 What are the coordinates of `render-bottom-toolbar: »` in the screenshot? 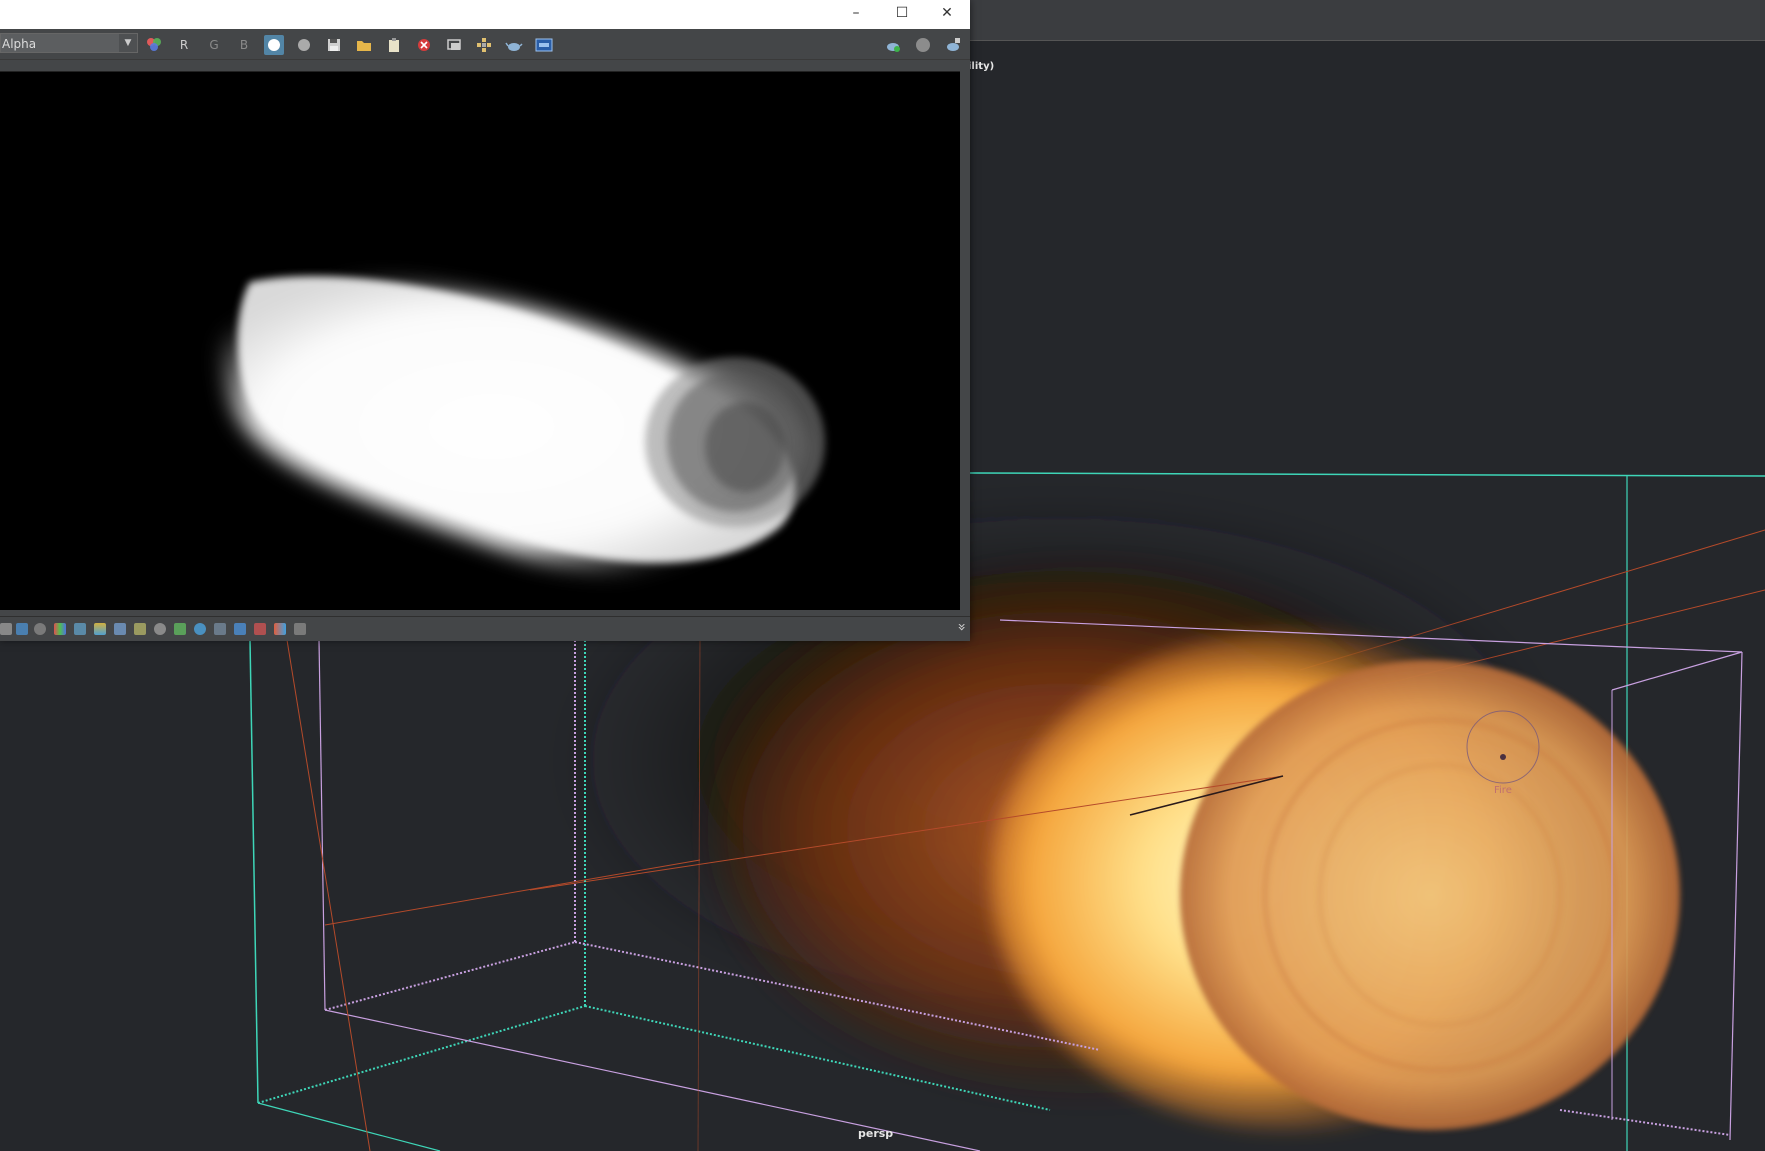 It's located at (485, 628).